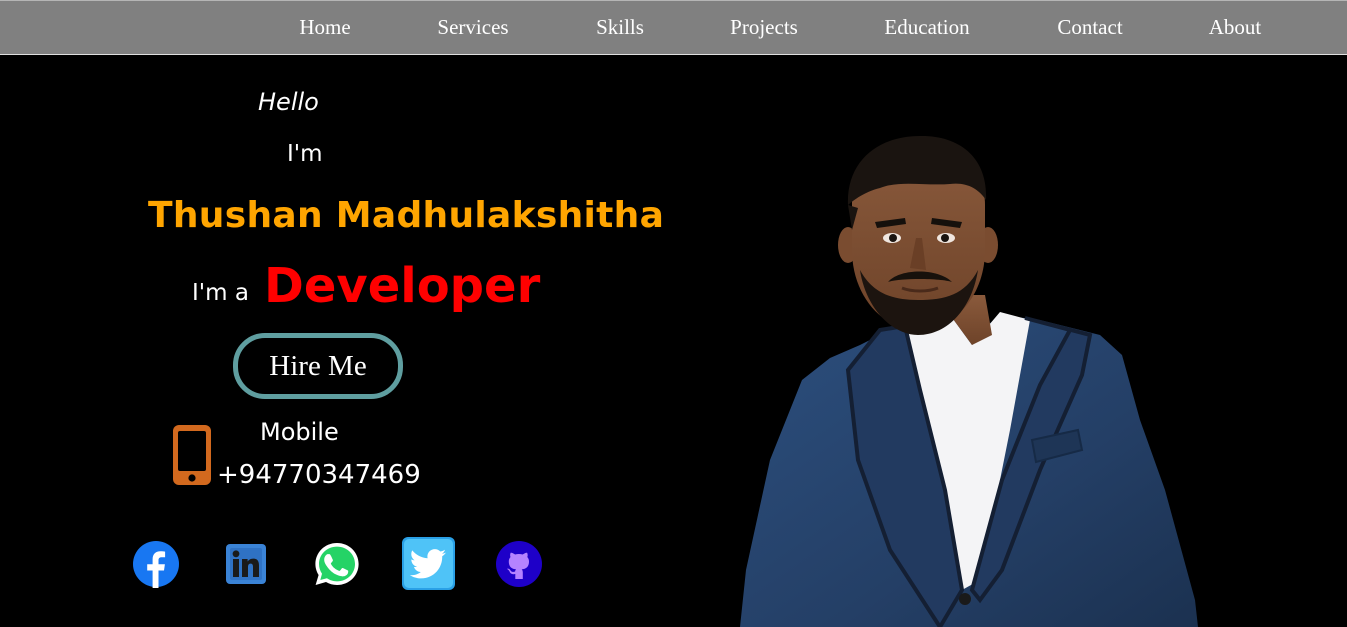 This screenshot has width=1347, height=627. I want to click on role-title: Developer, so click(402, 286).